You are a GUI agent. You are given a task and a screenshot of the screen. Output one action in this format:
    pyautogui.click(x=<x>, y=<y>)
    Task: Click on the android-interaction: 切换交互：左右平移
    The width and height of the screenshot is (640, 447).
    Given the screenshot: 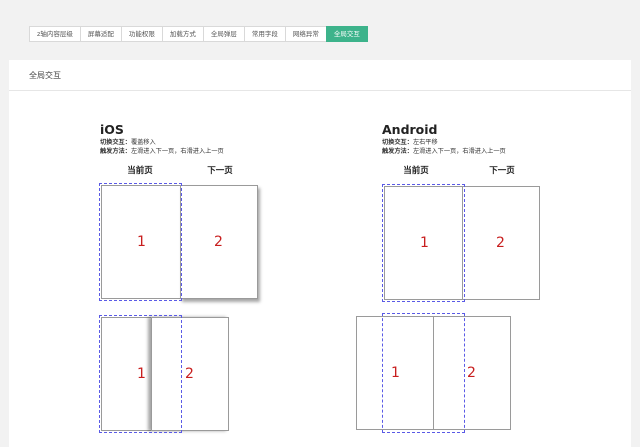 What is the action you would take?
    pyautogui.click(x=410, y=142)
    